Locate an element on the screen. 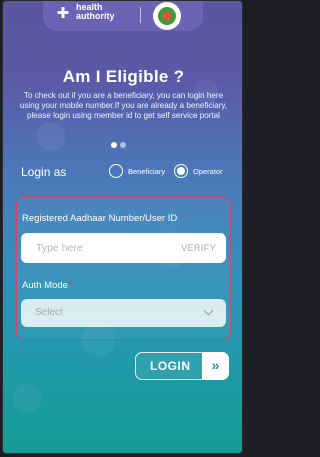 The height and width of the screenshot is (457, 320). auth-mode-label-text: Auth Mode is located at coordinates (45, 285).